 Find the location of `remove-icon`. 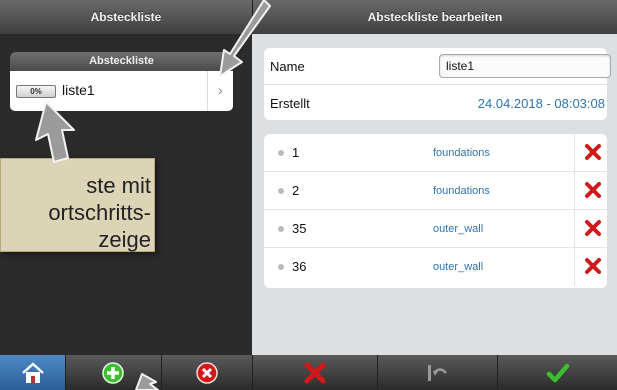

remove-icon is located at coordinates (207, 373).